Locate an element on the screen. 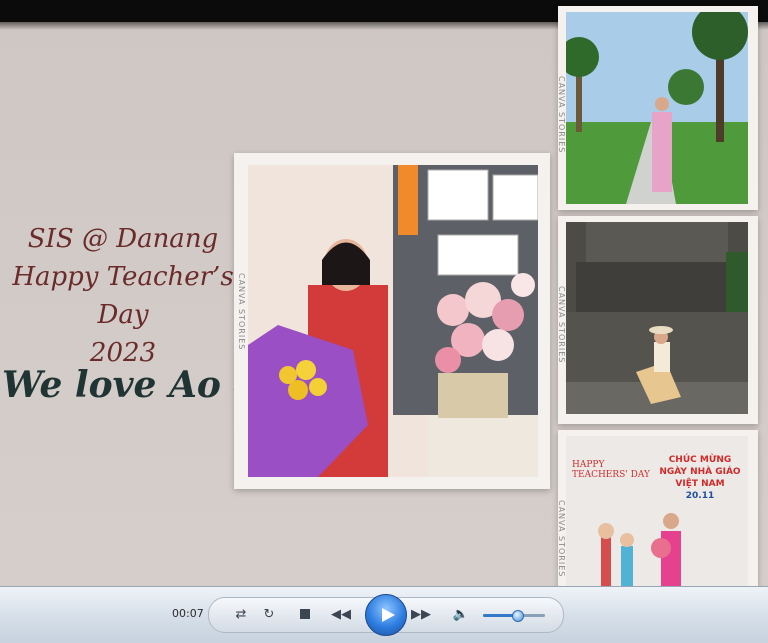  side-photo-2-brand: CANVA STORIES is located at coordinates (561, 325).